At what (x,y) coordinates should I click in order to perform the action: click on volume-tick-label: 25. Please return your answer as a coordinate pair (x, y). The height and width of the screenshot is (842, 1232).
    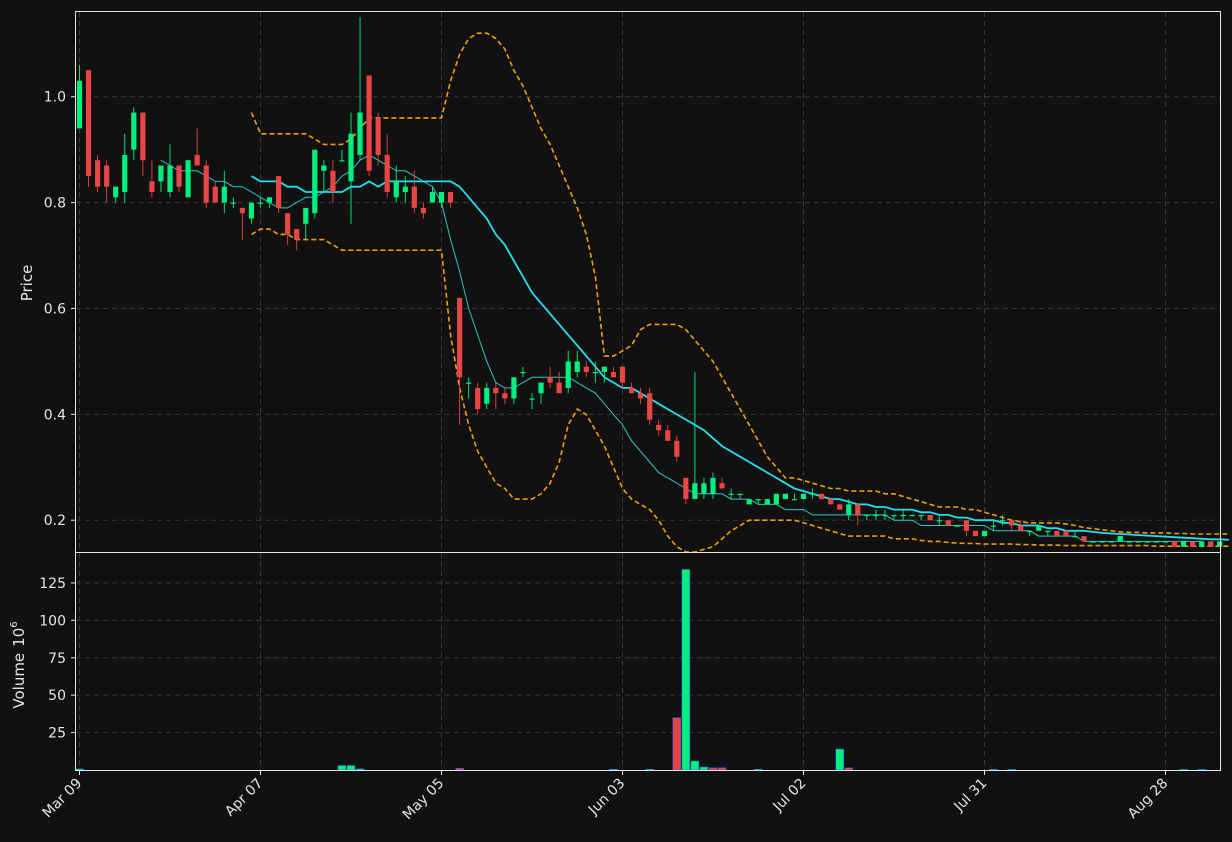
    Looking at the image, I should click on (57, 734).